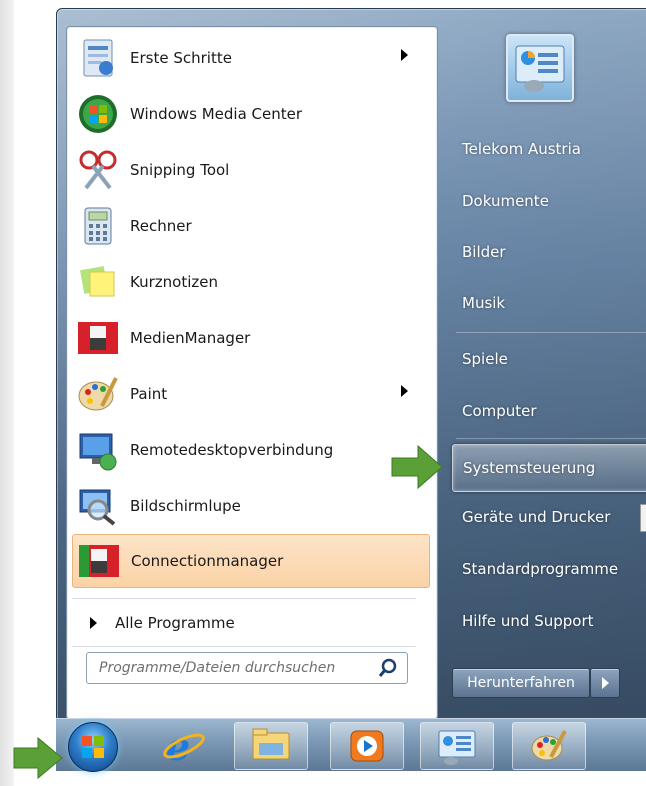  What do you see at coordinates (232, 450) in the screenshot?
I see `program-label: Remotedesktopverbindung` at bounding box center [232, 450].